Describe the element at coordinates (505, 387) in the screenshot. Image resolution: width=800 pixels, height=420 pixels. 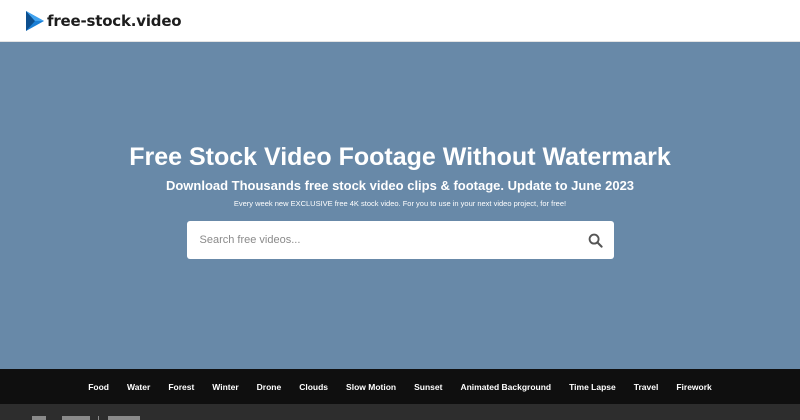
I see `category-link-animated-background: Animated Background` at that location.